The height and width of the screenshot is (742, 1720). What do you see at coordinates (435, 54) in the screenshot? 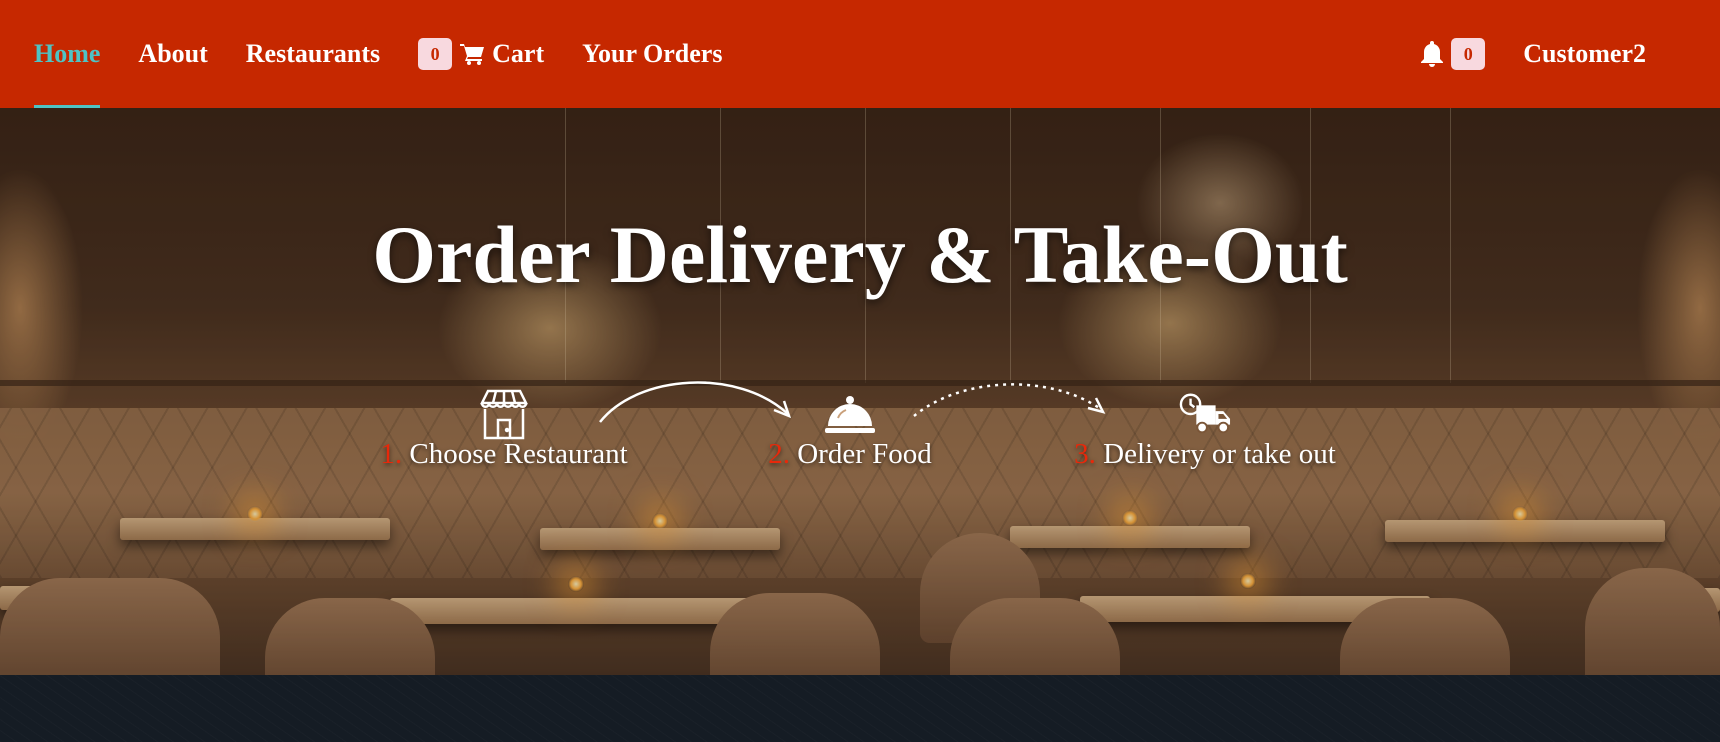
I see `cart-count-badge: 0` at bounding box center [435, 54].